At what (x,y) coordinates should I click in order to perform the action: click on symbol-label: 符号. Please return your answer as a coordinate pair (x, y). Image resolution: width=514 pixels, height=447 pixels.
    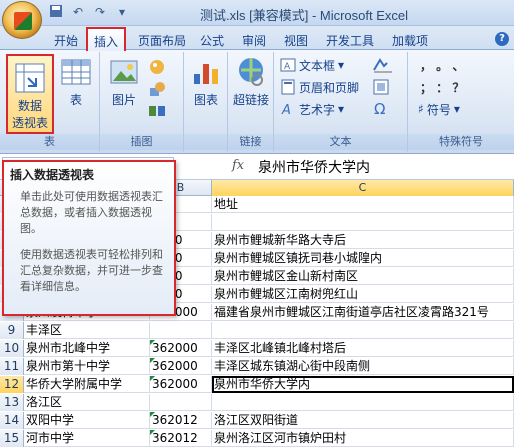
    Looking at the image, I should click on (438, 109).